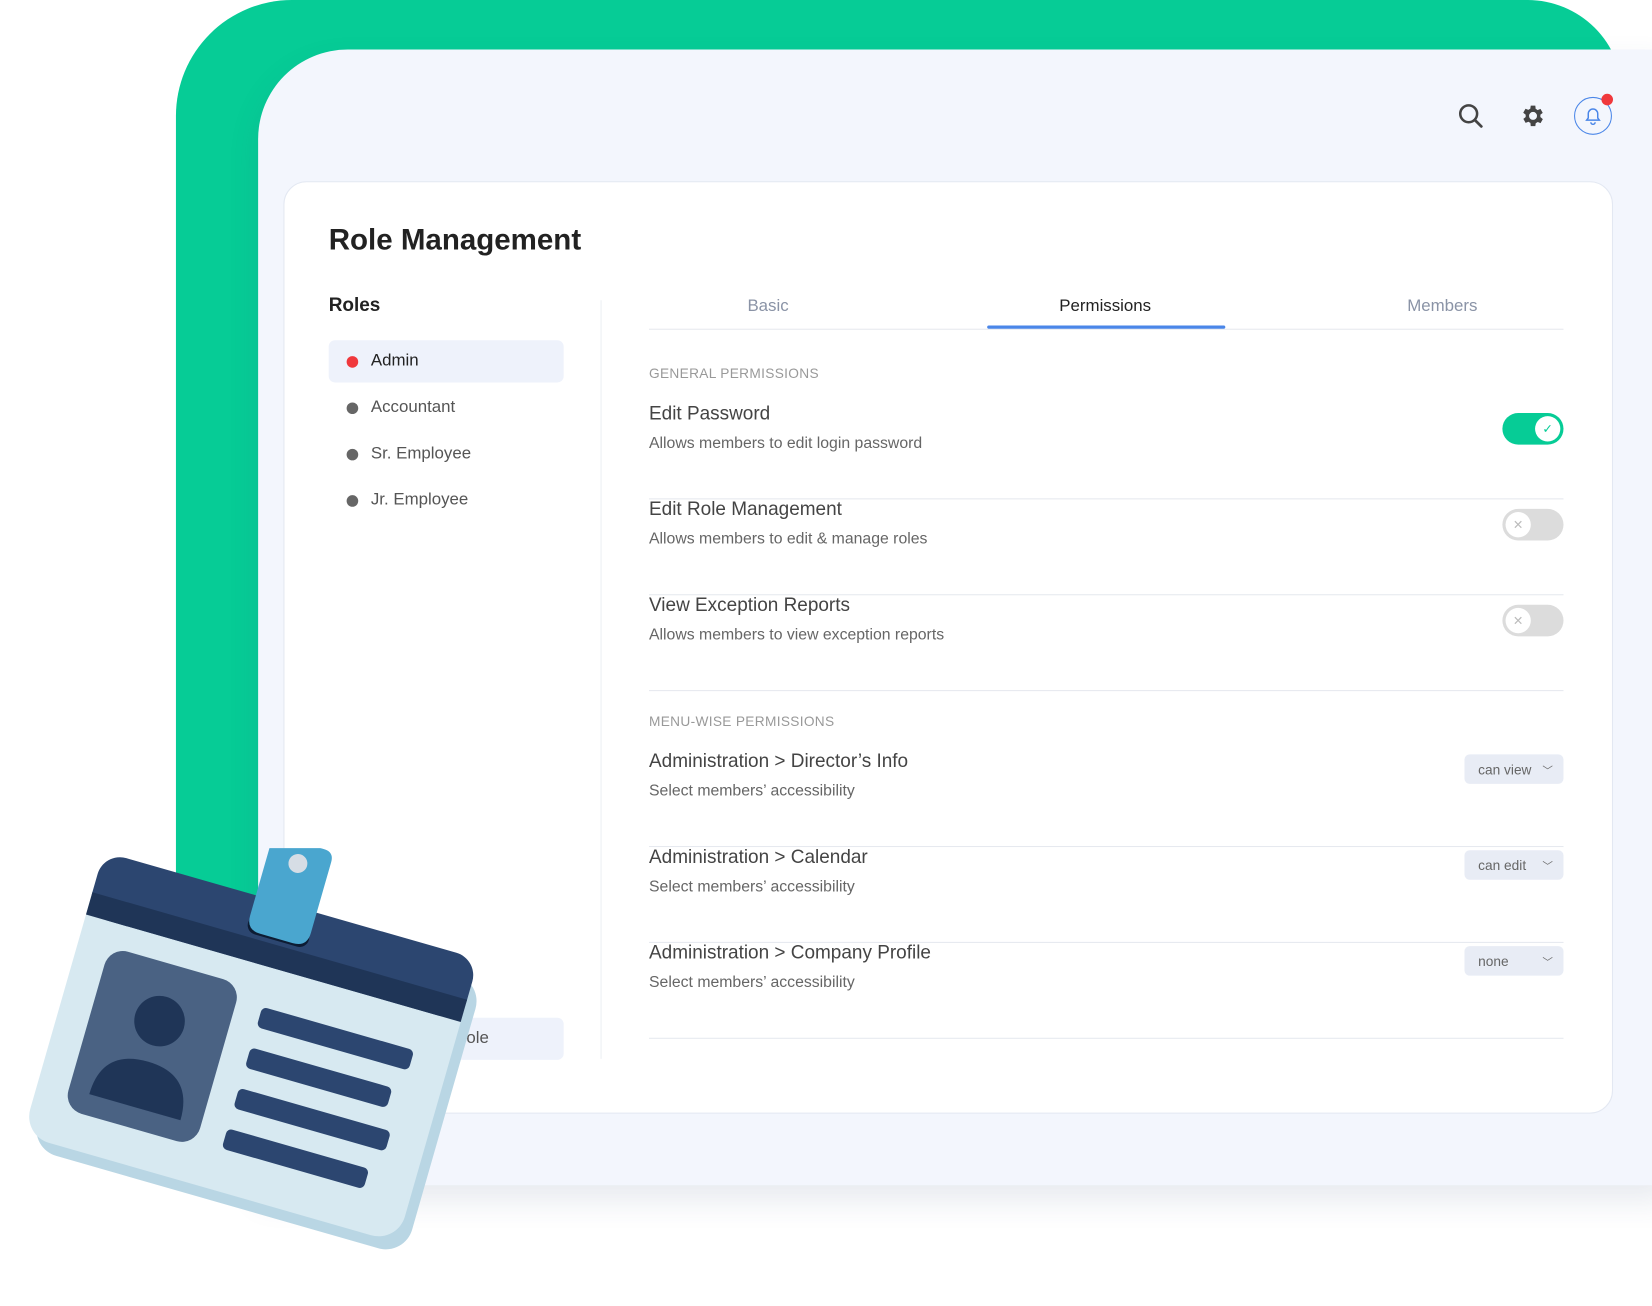 This screenshot has height=1306, width=1652. What do you see at coordinates (741, 721) in the screenshot?
I see `menu-wise-permissions-heading: MENU-WISE PERMISSIONS` at bounding box center [741, 721].